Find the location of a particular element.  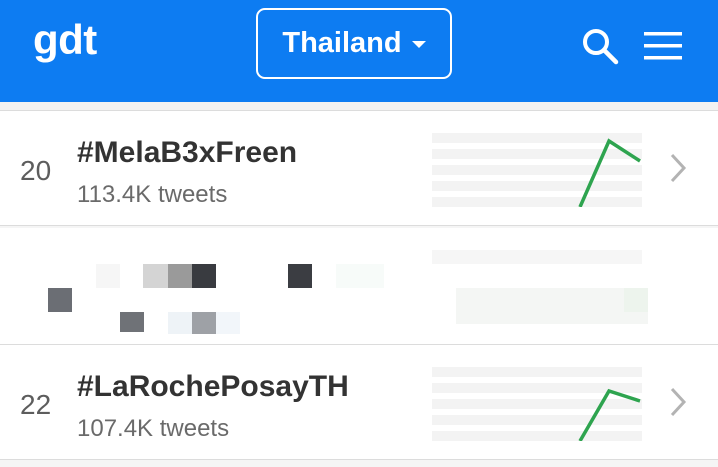

trend-hashtag: #MelaB3xFreen is located at coordinates (187, 153).